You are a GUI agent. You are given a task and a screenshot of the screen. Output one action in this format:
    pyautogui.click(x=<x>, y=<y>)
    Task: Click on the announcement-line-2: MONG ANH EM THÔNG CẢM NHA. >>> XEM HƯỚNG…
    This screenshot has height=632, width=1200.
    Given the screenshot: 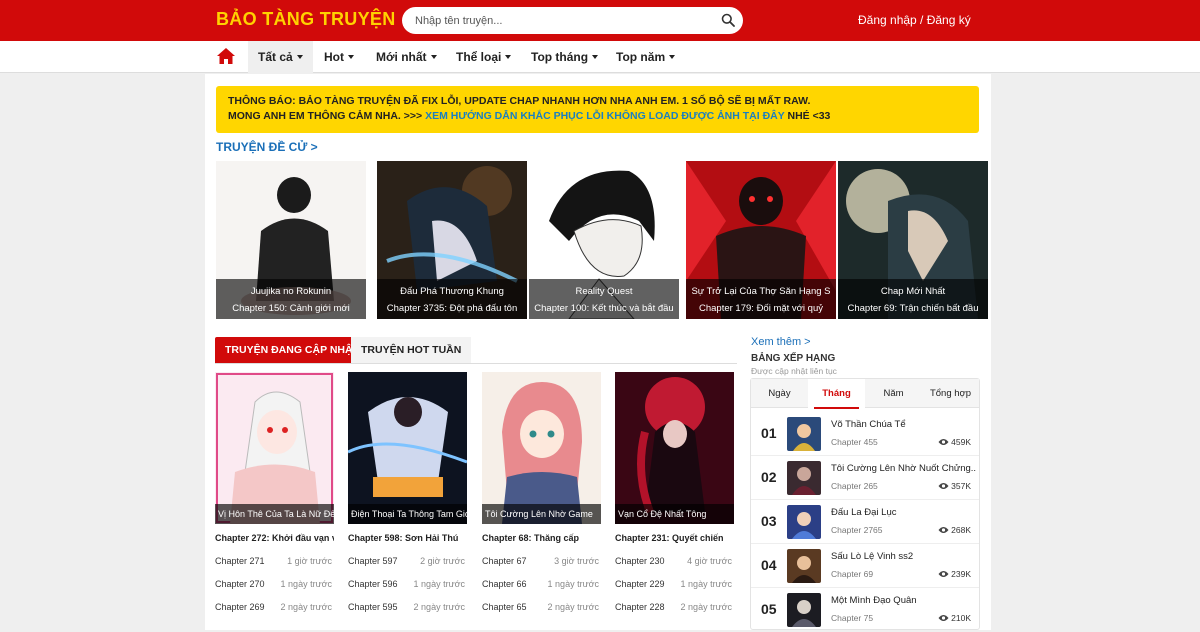 What is the action you would take?
    pyautogui.click(x=529, y=116)
    